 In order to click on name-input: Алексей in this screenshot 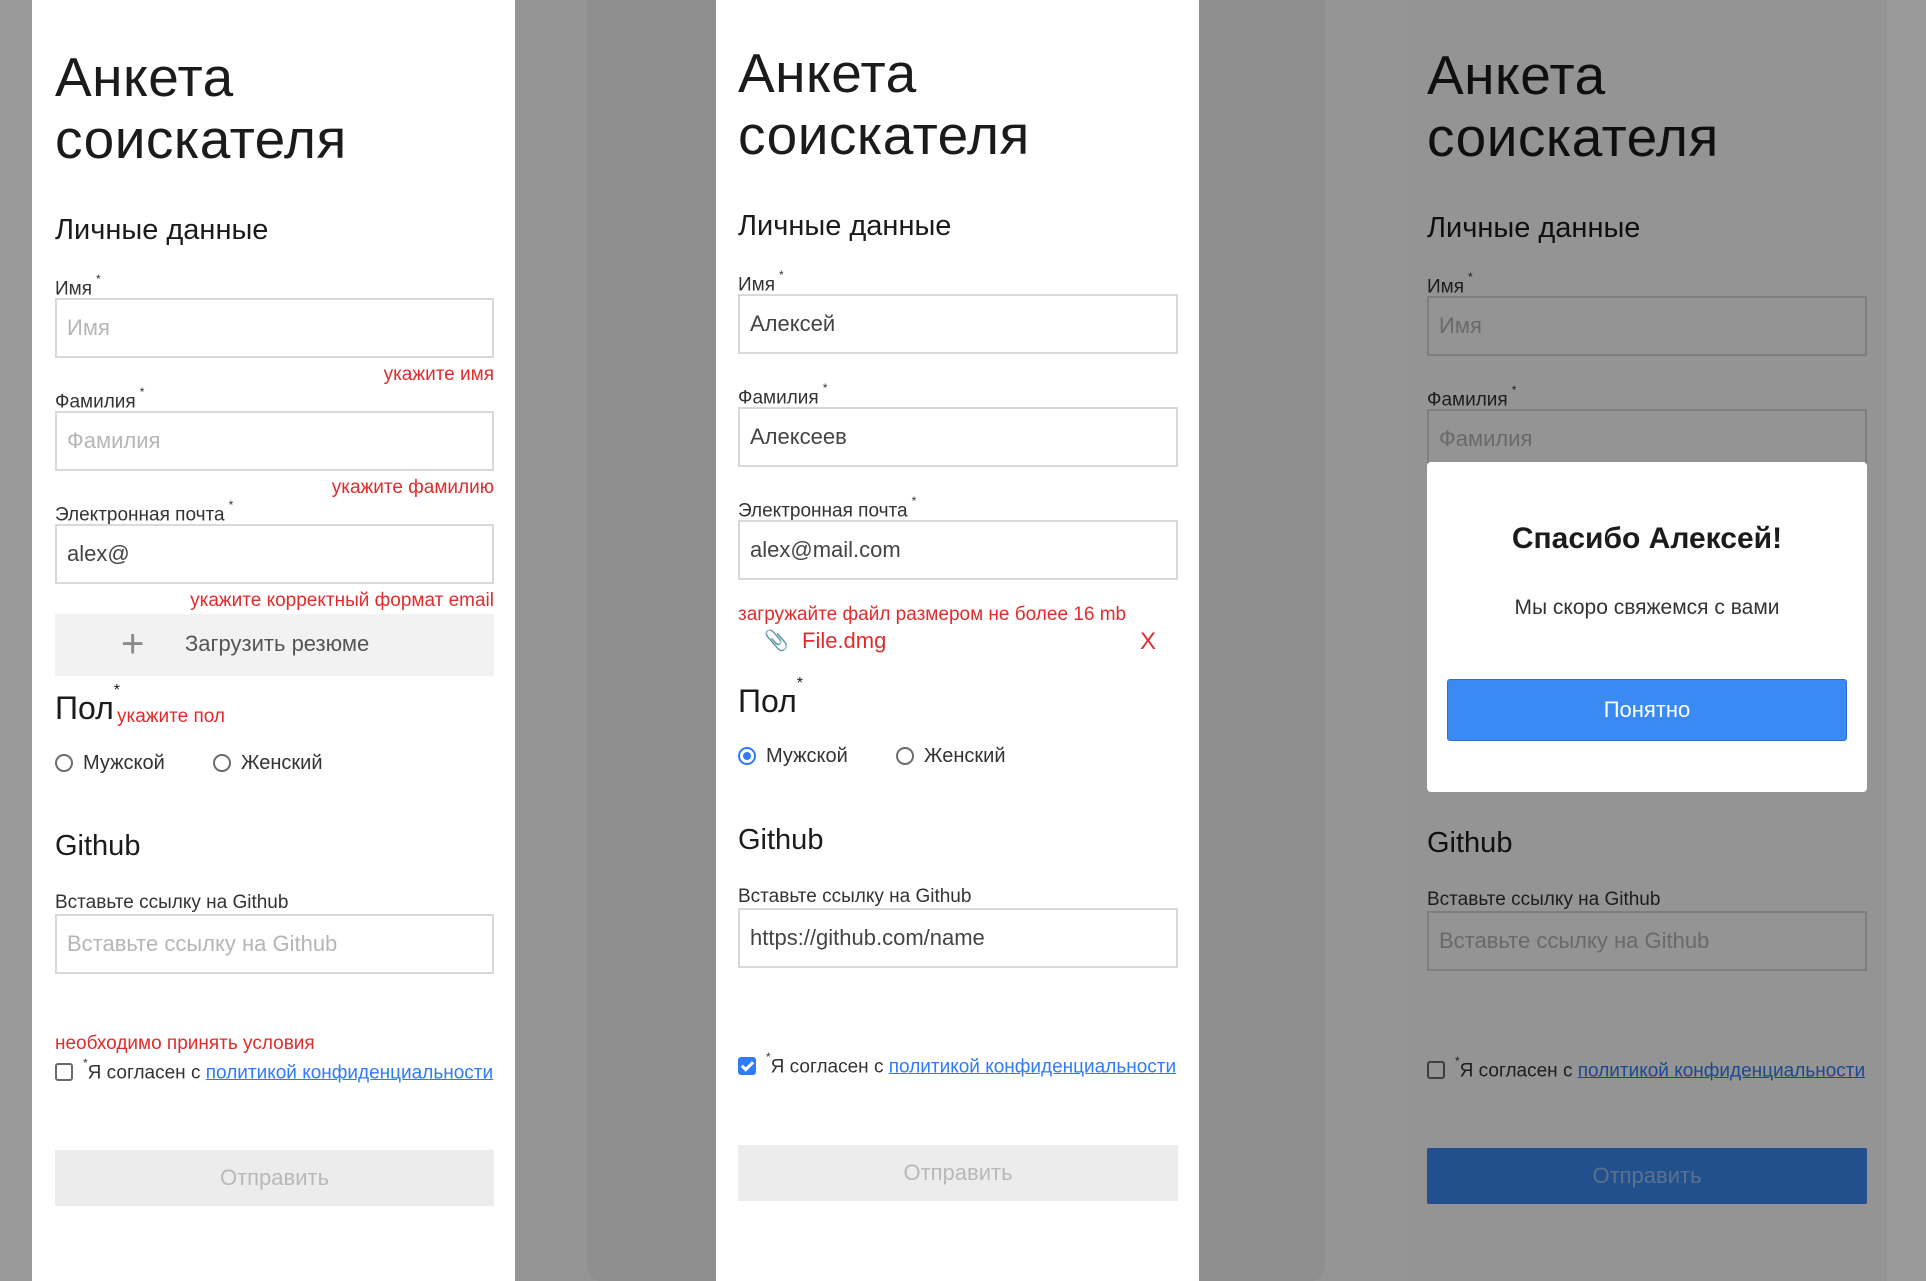, I will do `click(958, 324)`.